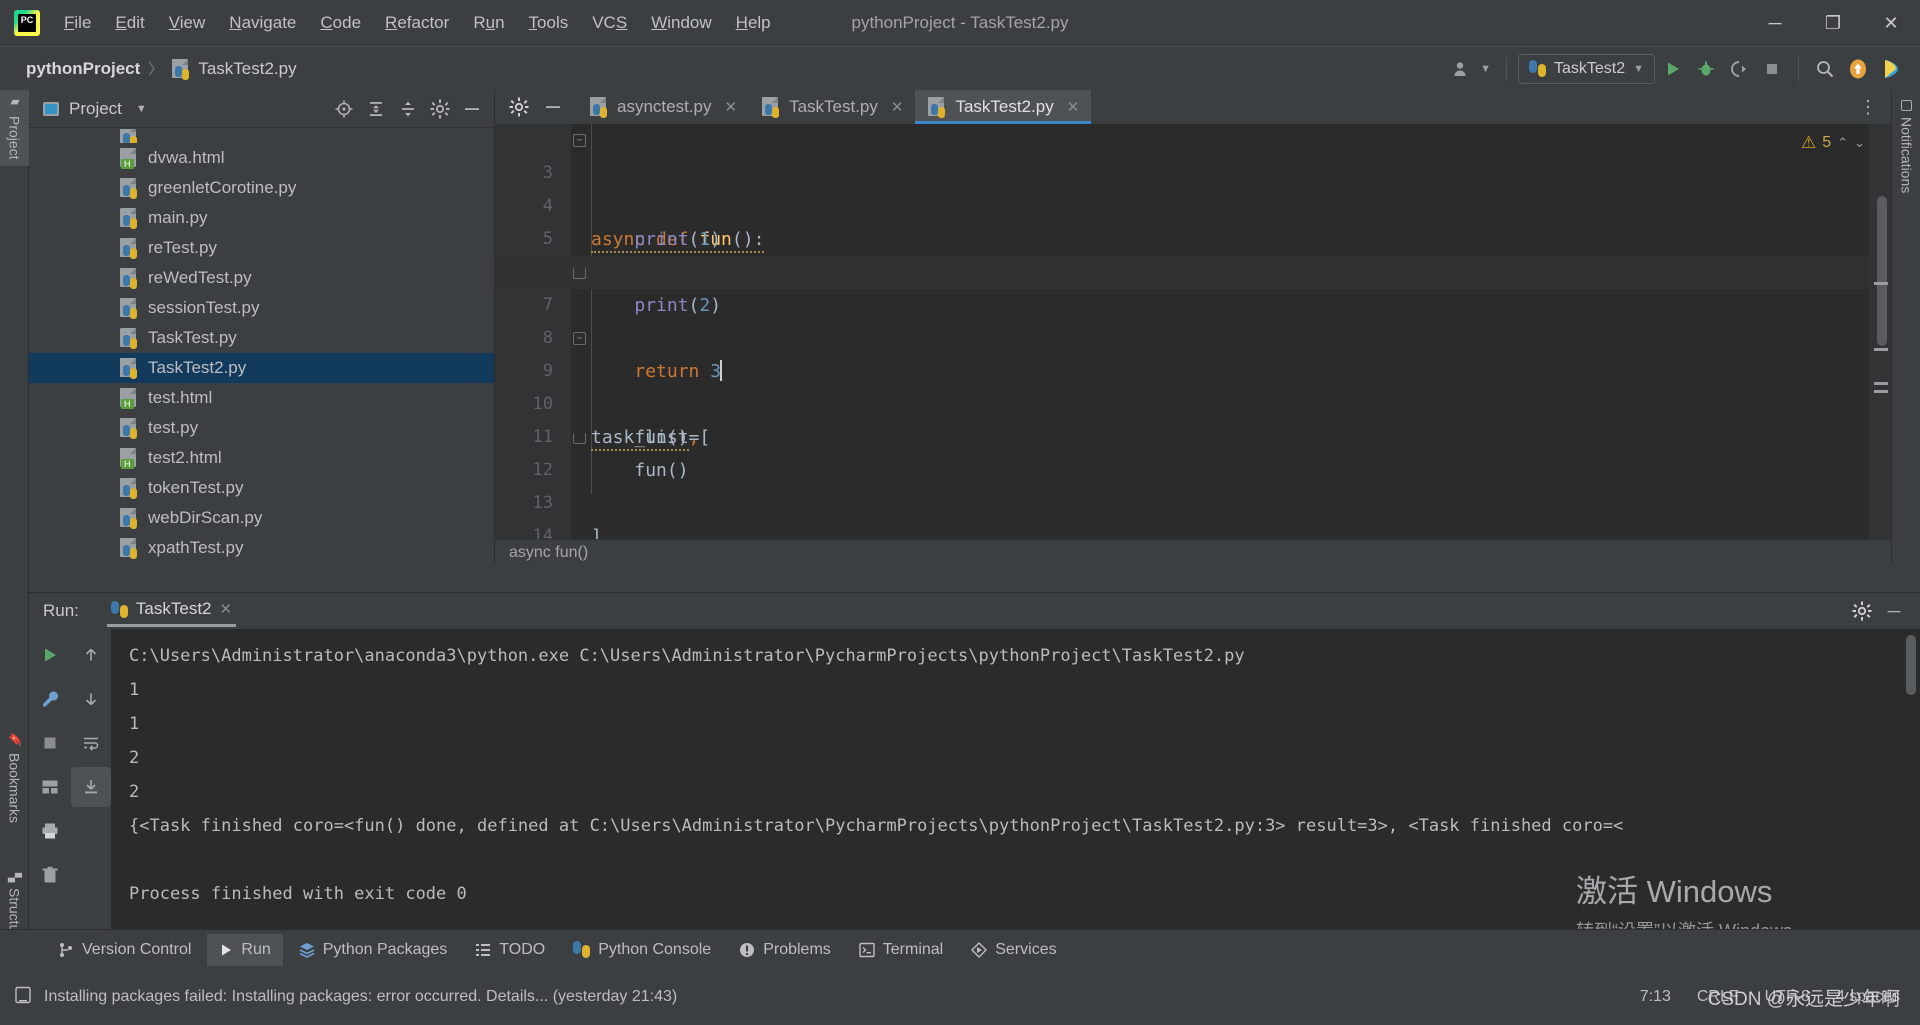  What do you see at coordinates (261, 308) in the screenshot?
I see `list-item: sessionTest.py` at bounding box center [261, 308].